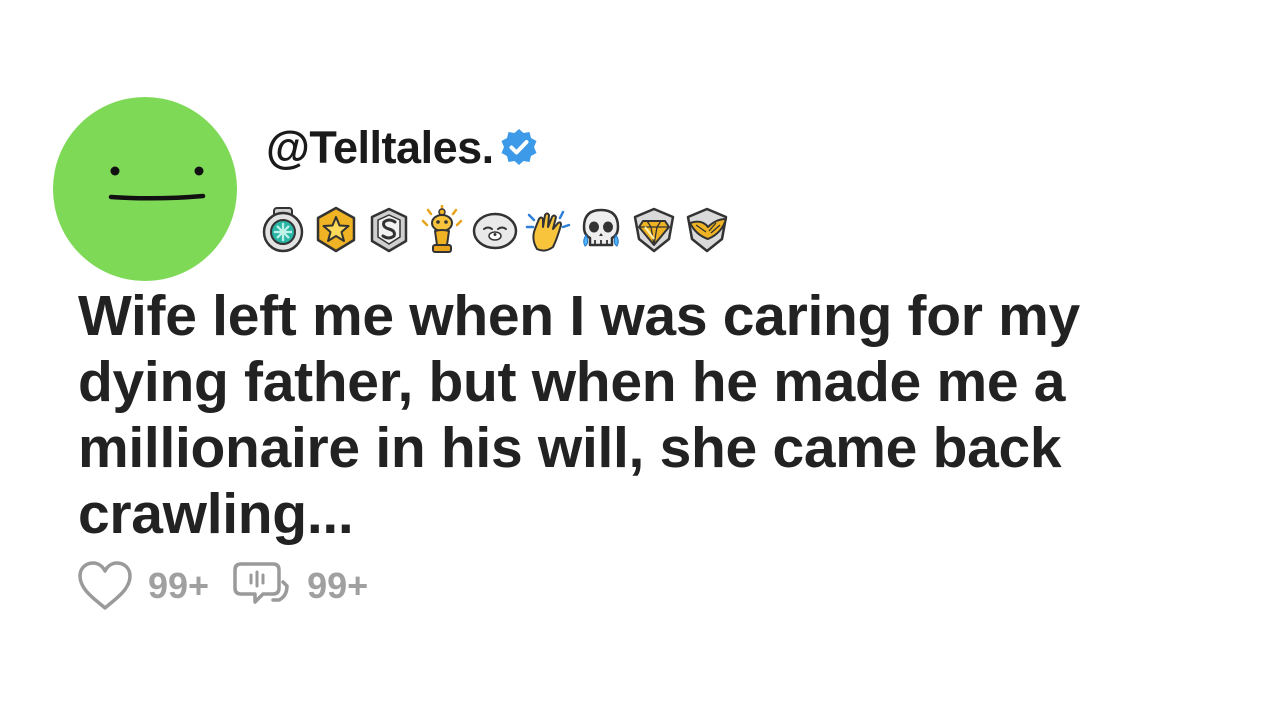 This screenshot has height=720, width=1280. I want to click on heart-icon, so click(105, 585).